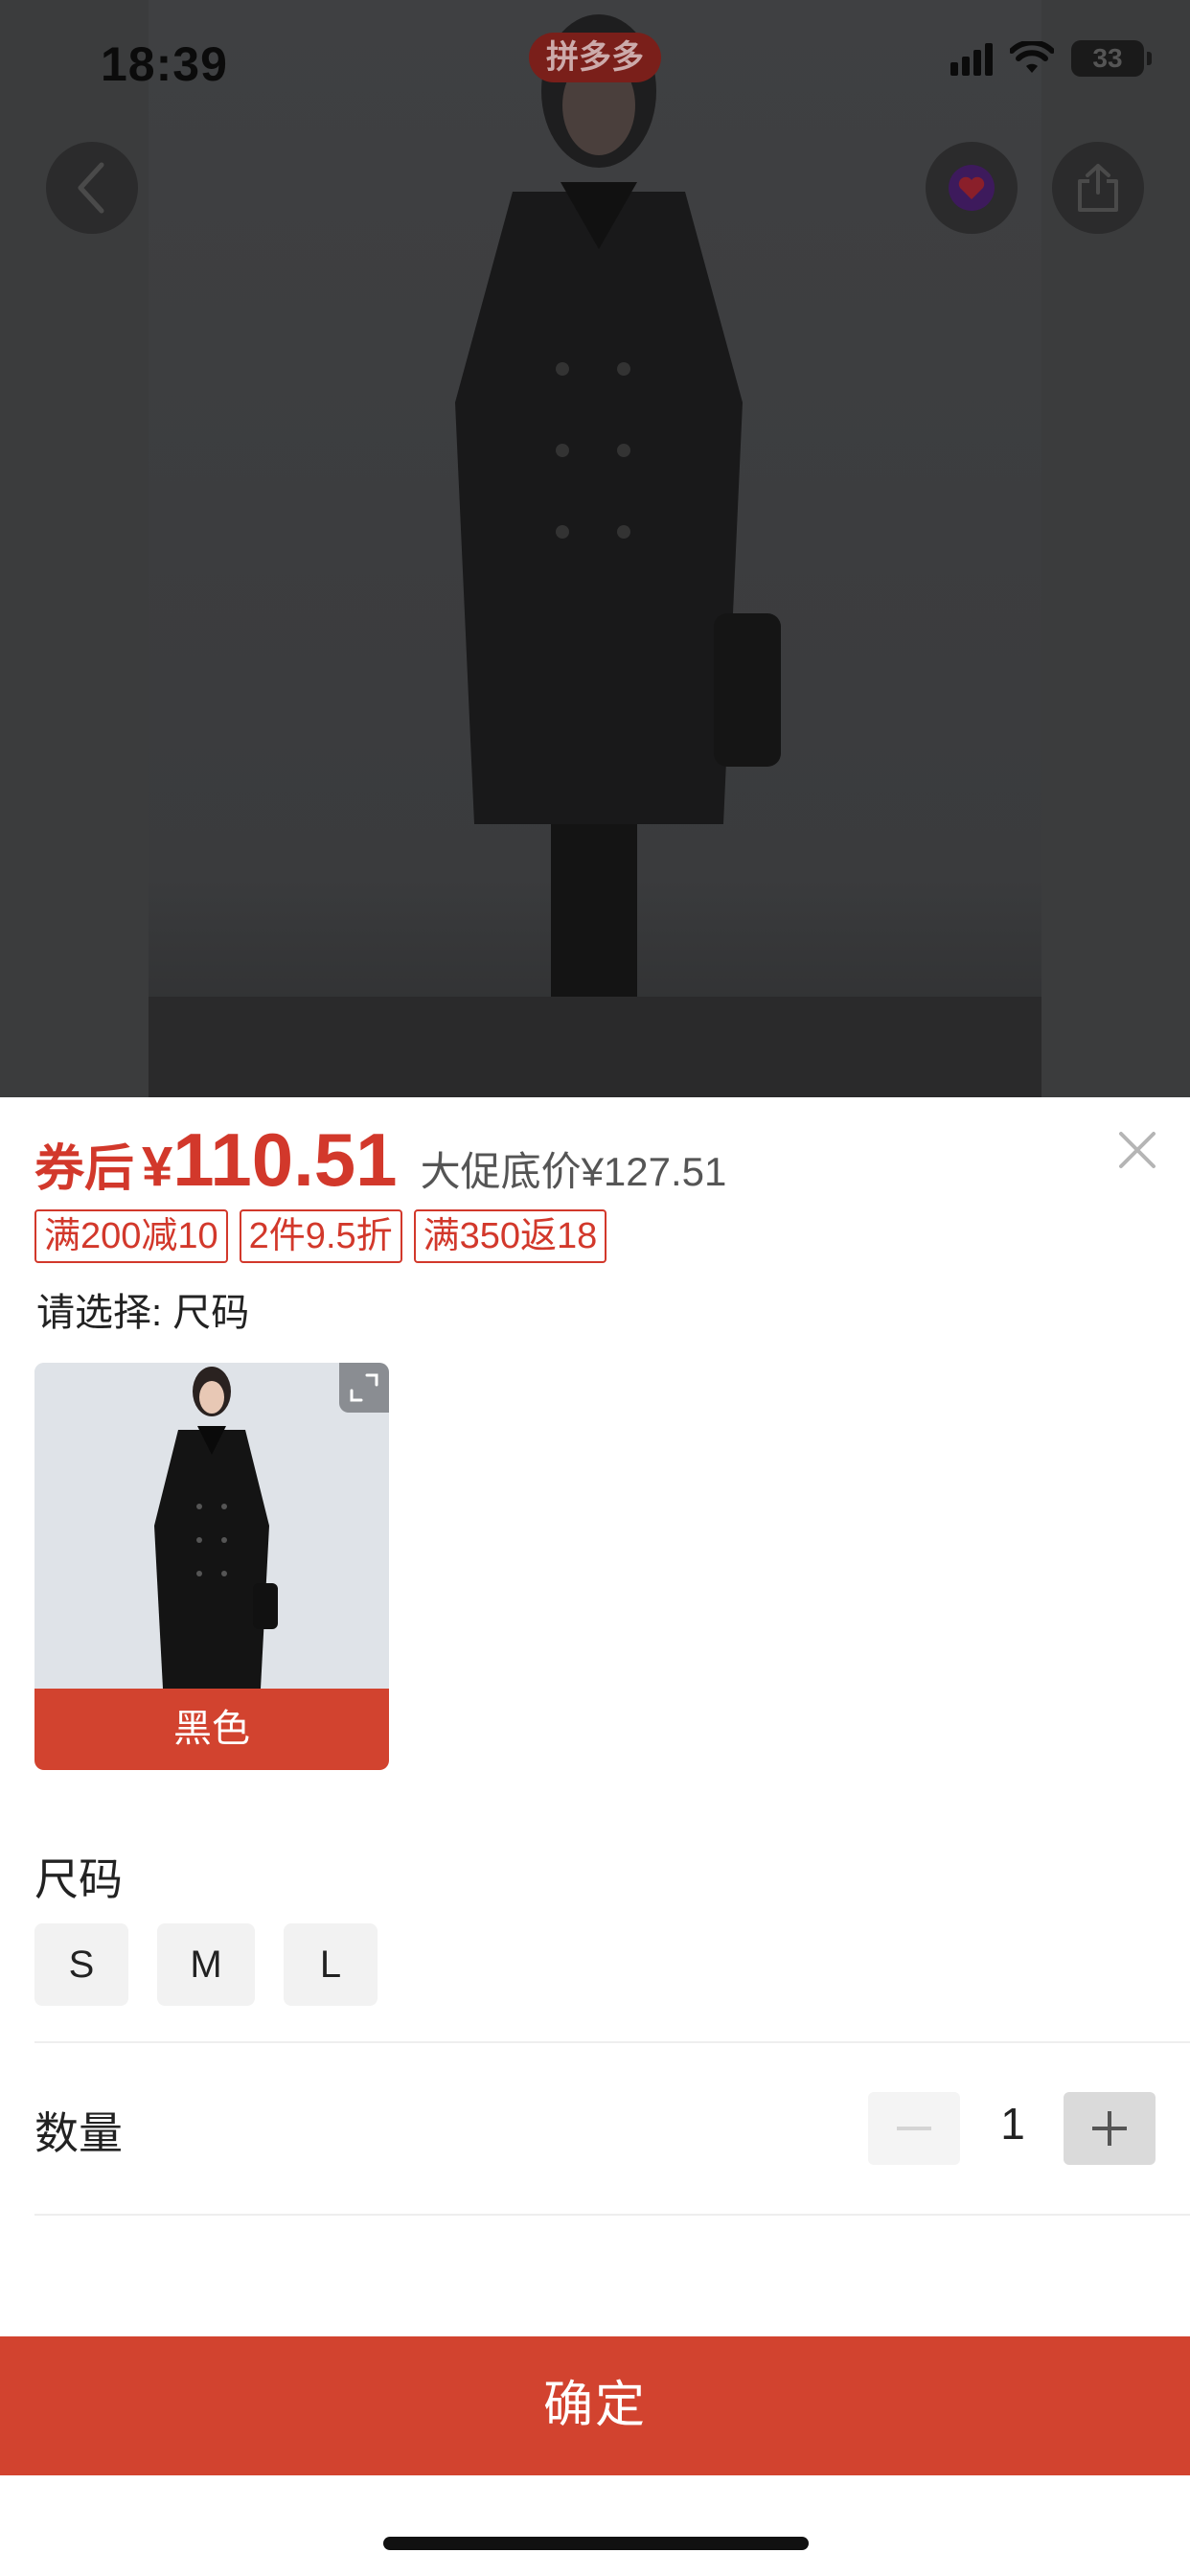  I want to click on floor-shadow, so click(595, 1047).